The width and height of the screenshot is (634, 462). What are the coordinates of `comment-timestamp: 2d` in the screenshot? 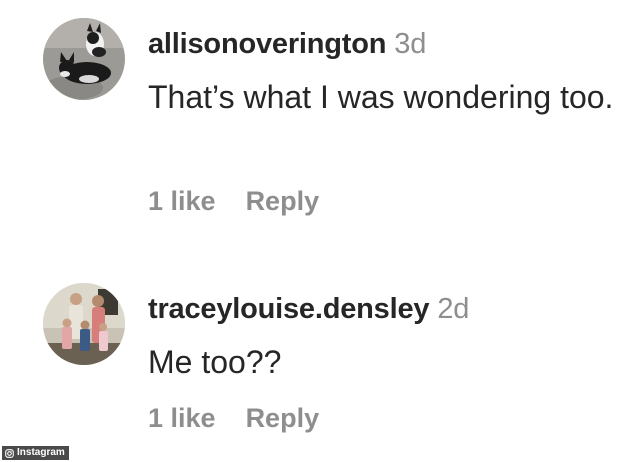 It's located at (453, 309).